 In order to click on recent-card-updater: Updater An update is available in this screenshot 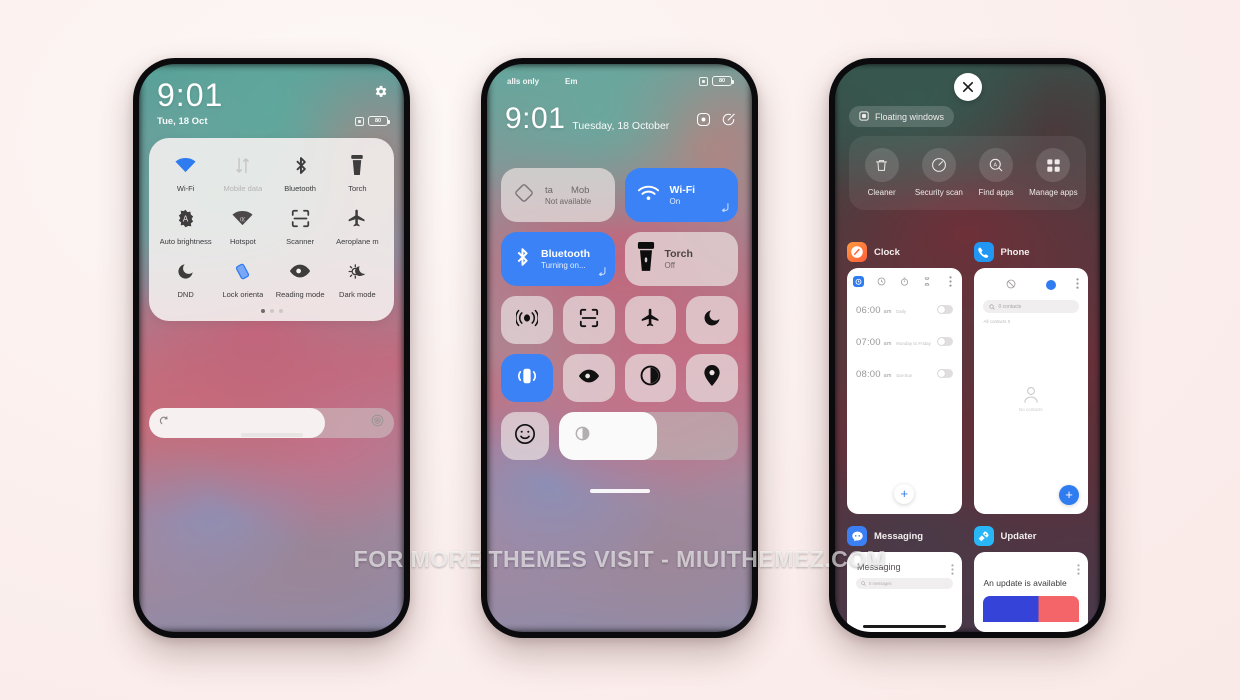, I will do `click(1031, 579)`.